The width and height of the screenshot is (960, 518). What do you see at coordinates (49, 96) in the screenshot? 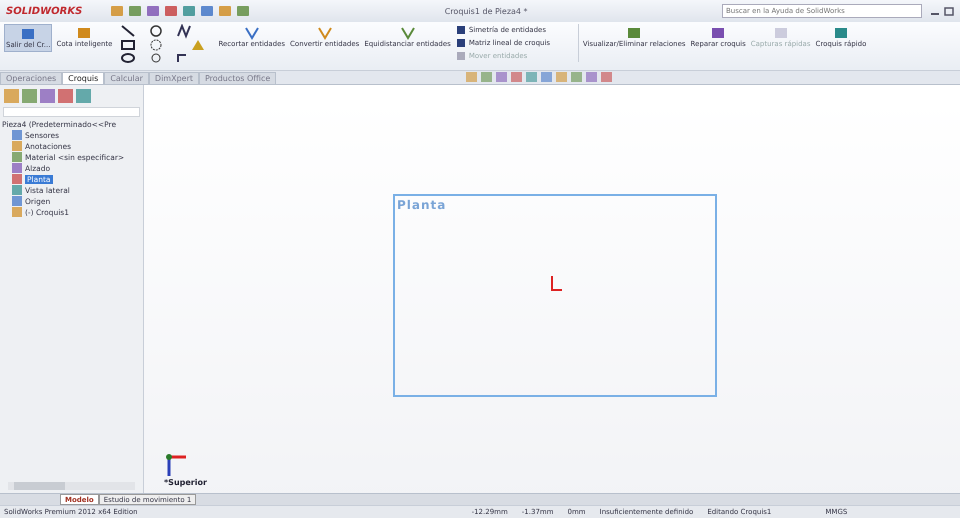
I see `panel-tabs-drawing` at bounding box center [49, 96].